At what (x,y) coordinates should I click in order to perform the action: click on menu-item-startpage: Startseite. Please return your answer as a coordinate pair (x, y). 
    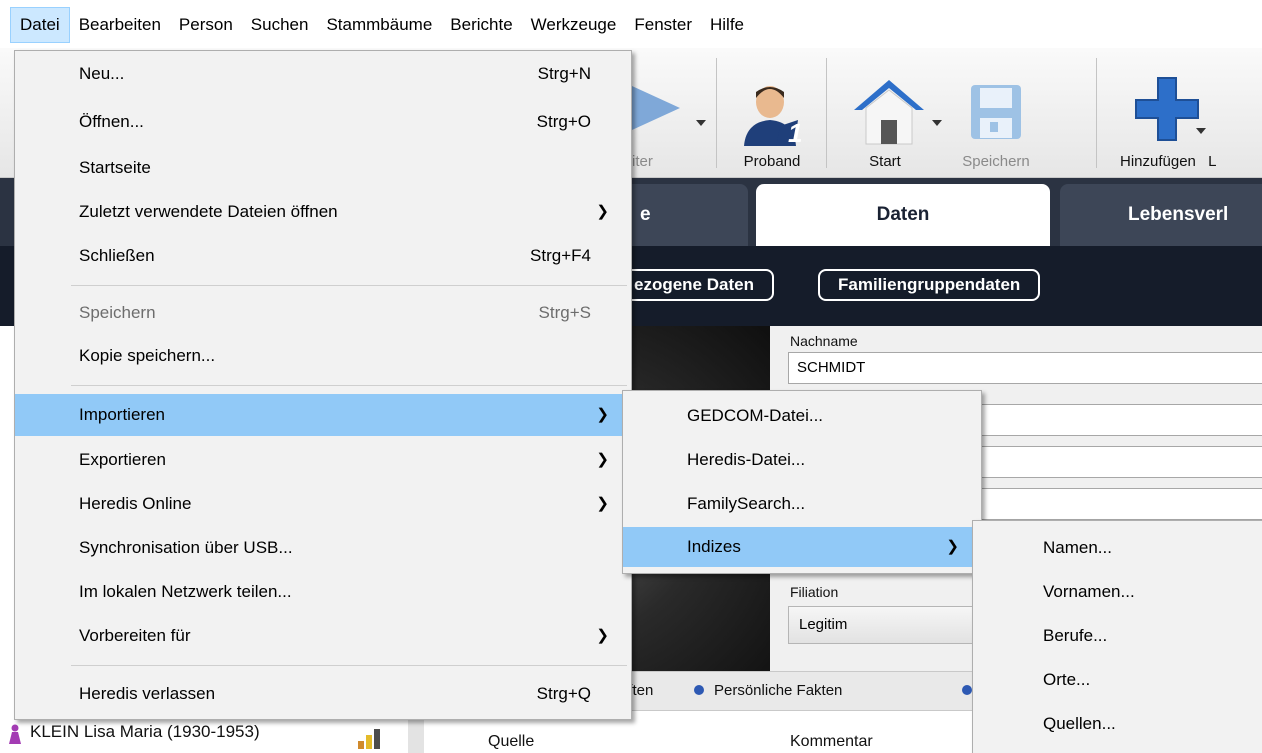
    Looking at the image, I should click on (323, 168).